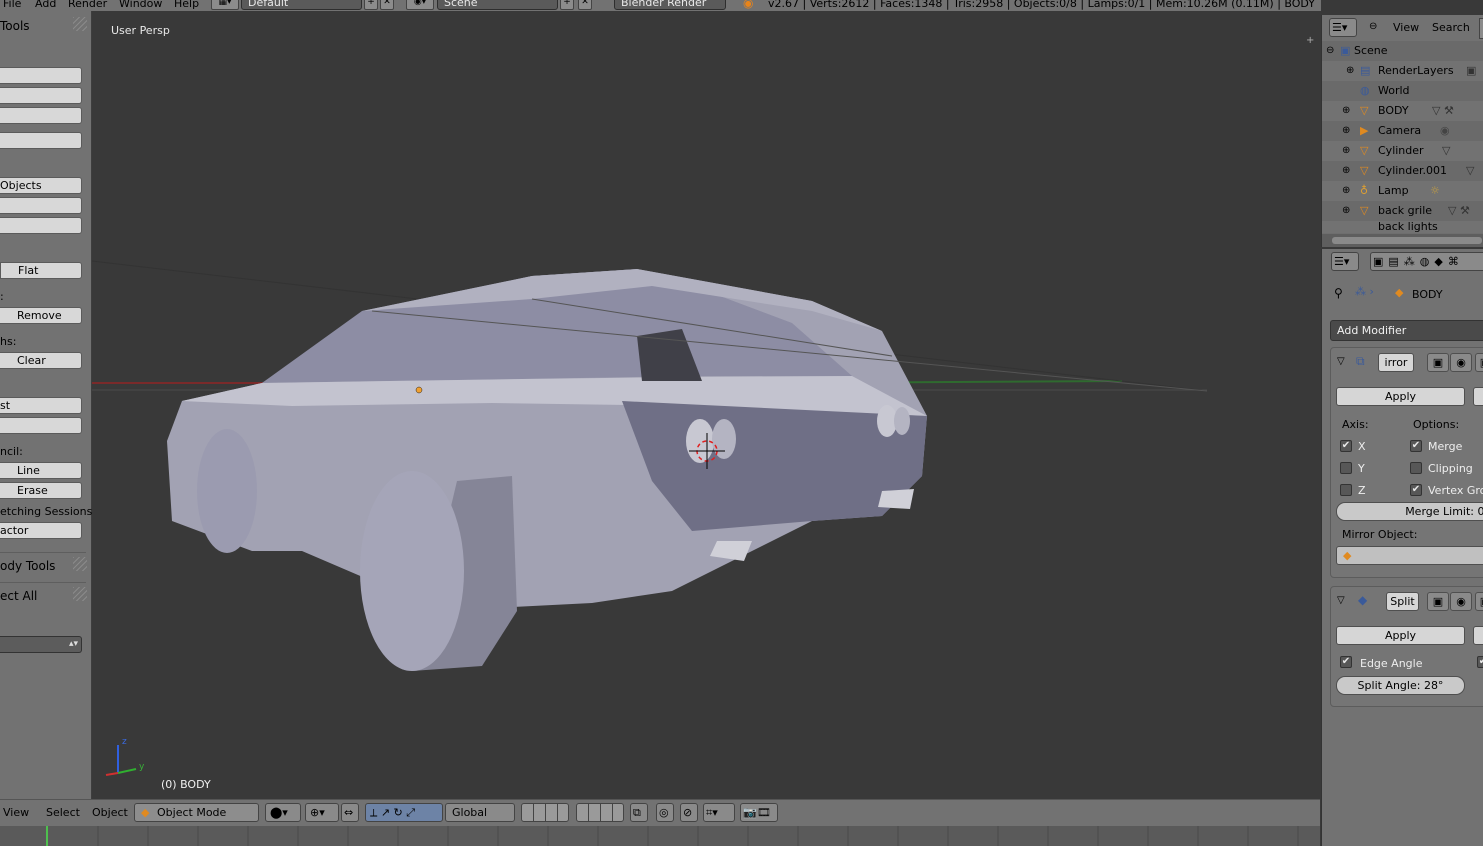 Image resolution: width=1483 pixels, height=846 pixels. I want to click on add-layout-icon: +, so click(371, 5).